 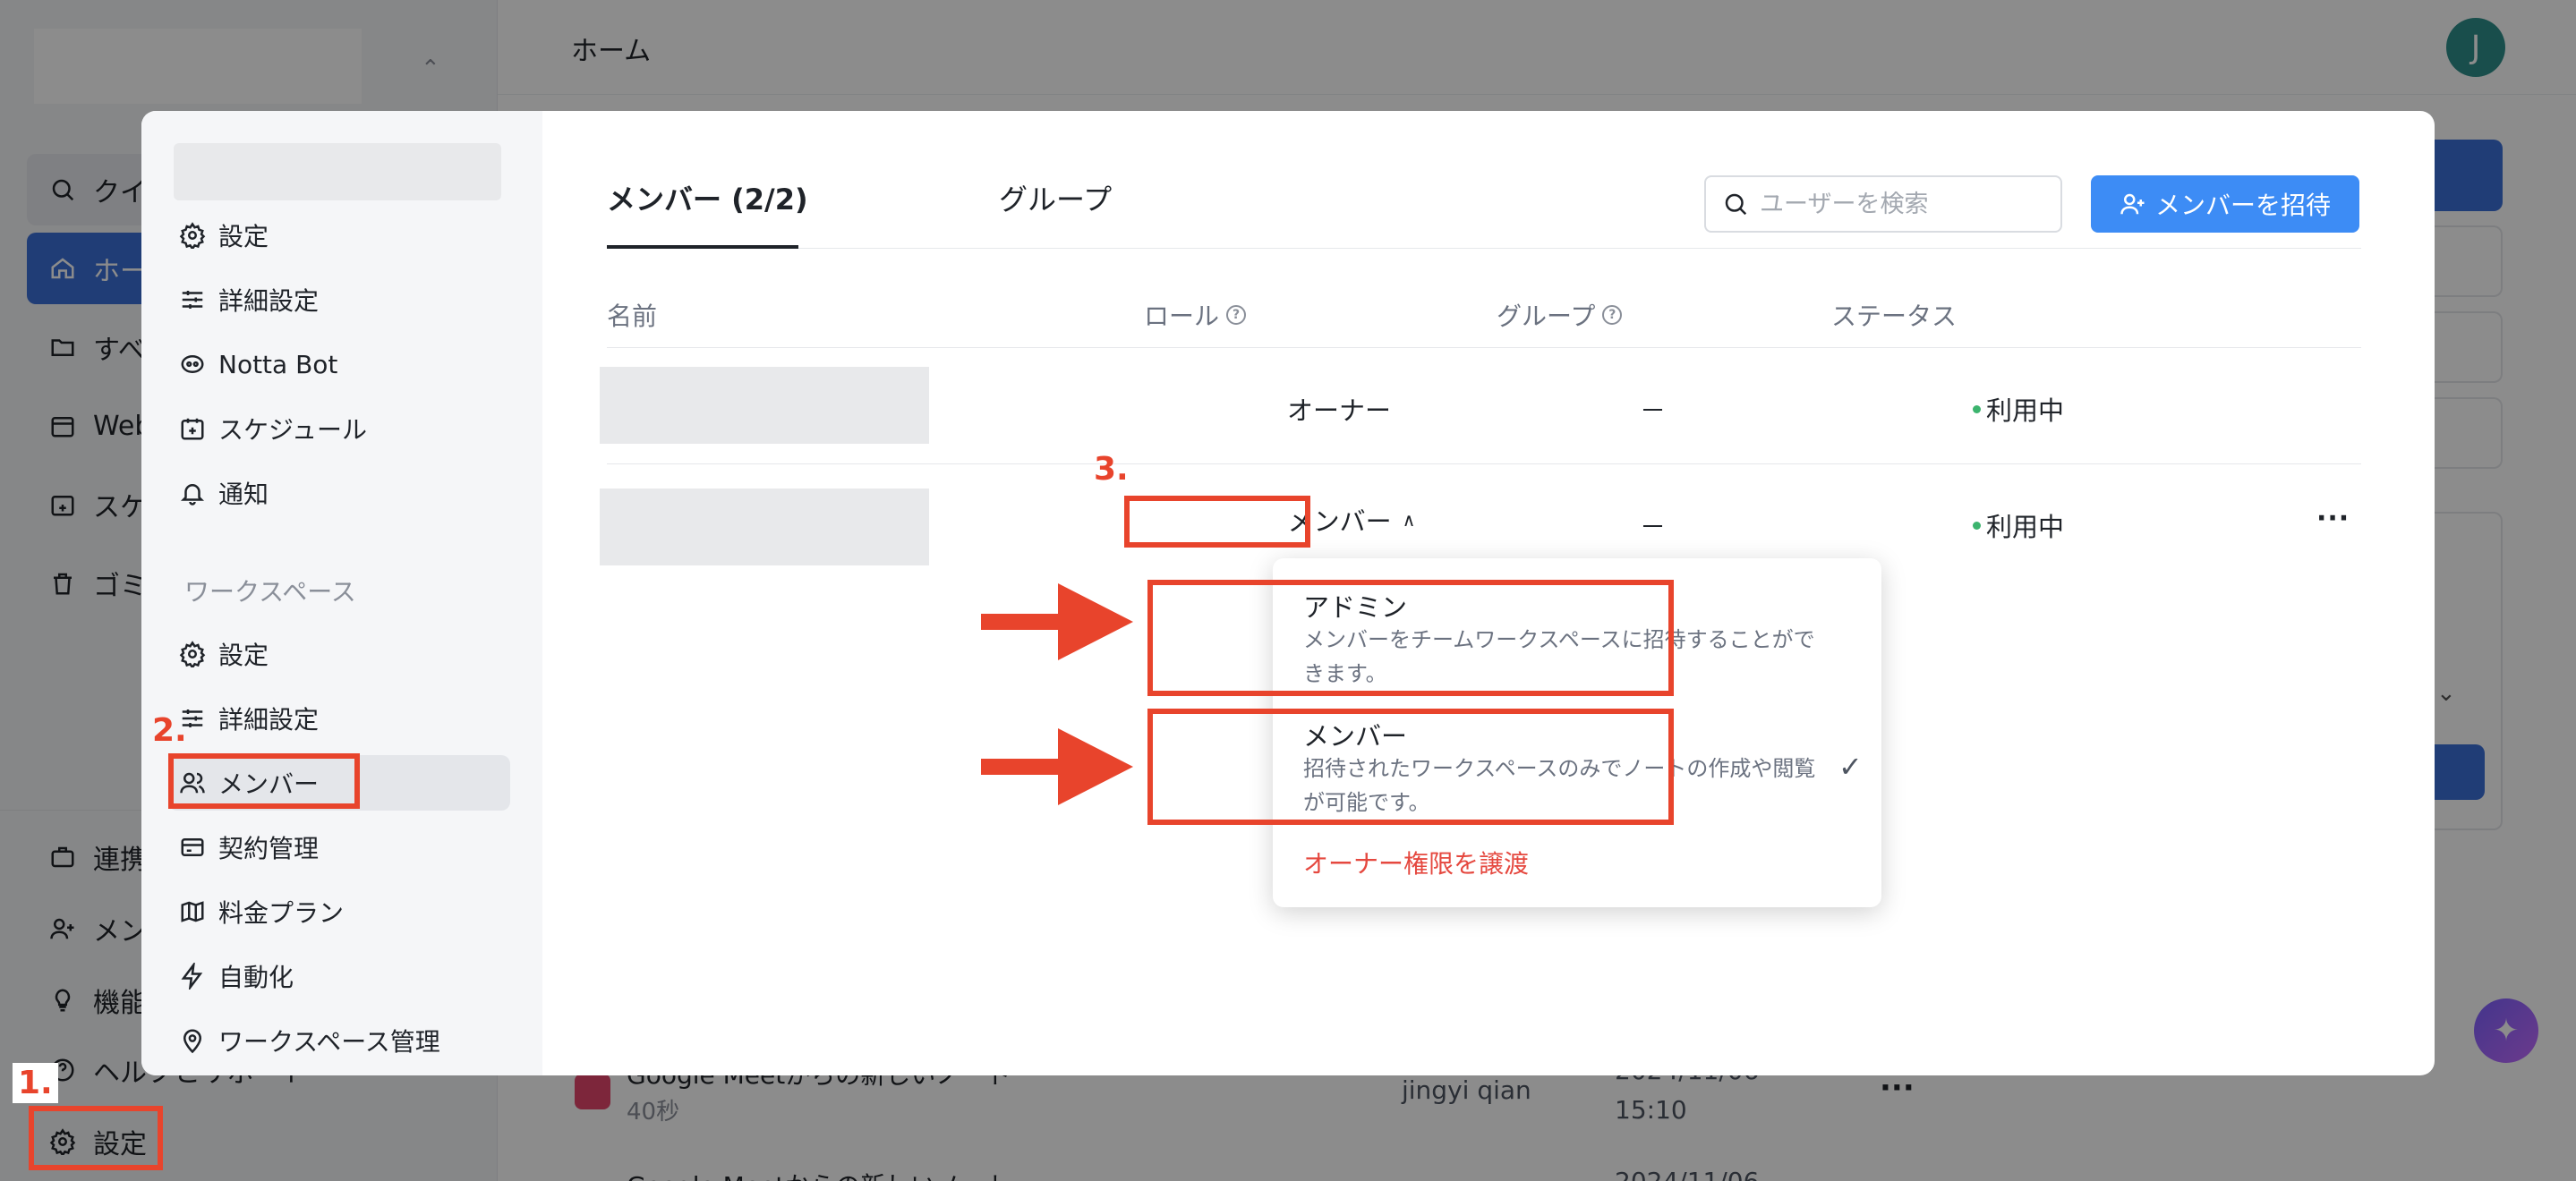 I want to click on calendar-plus-icon, so click(x=192, y=429).